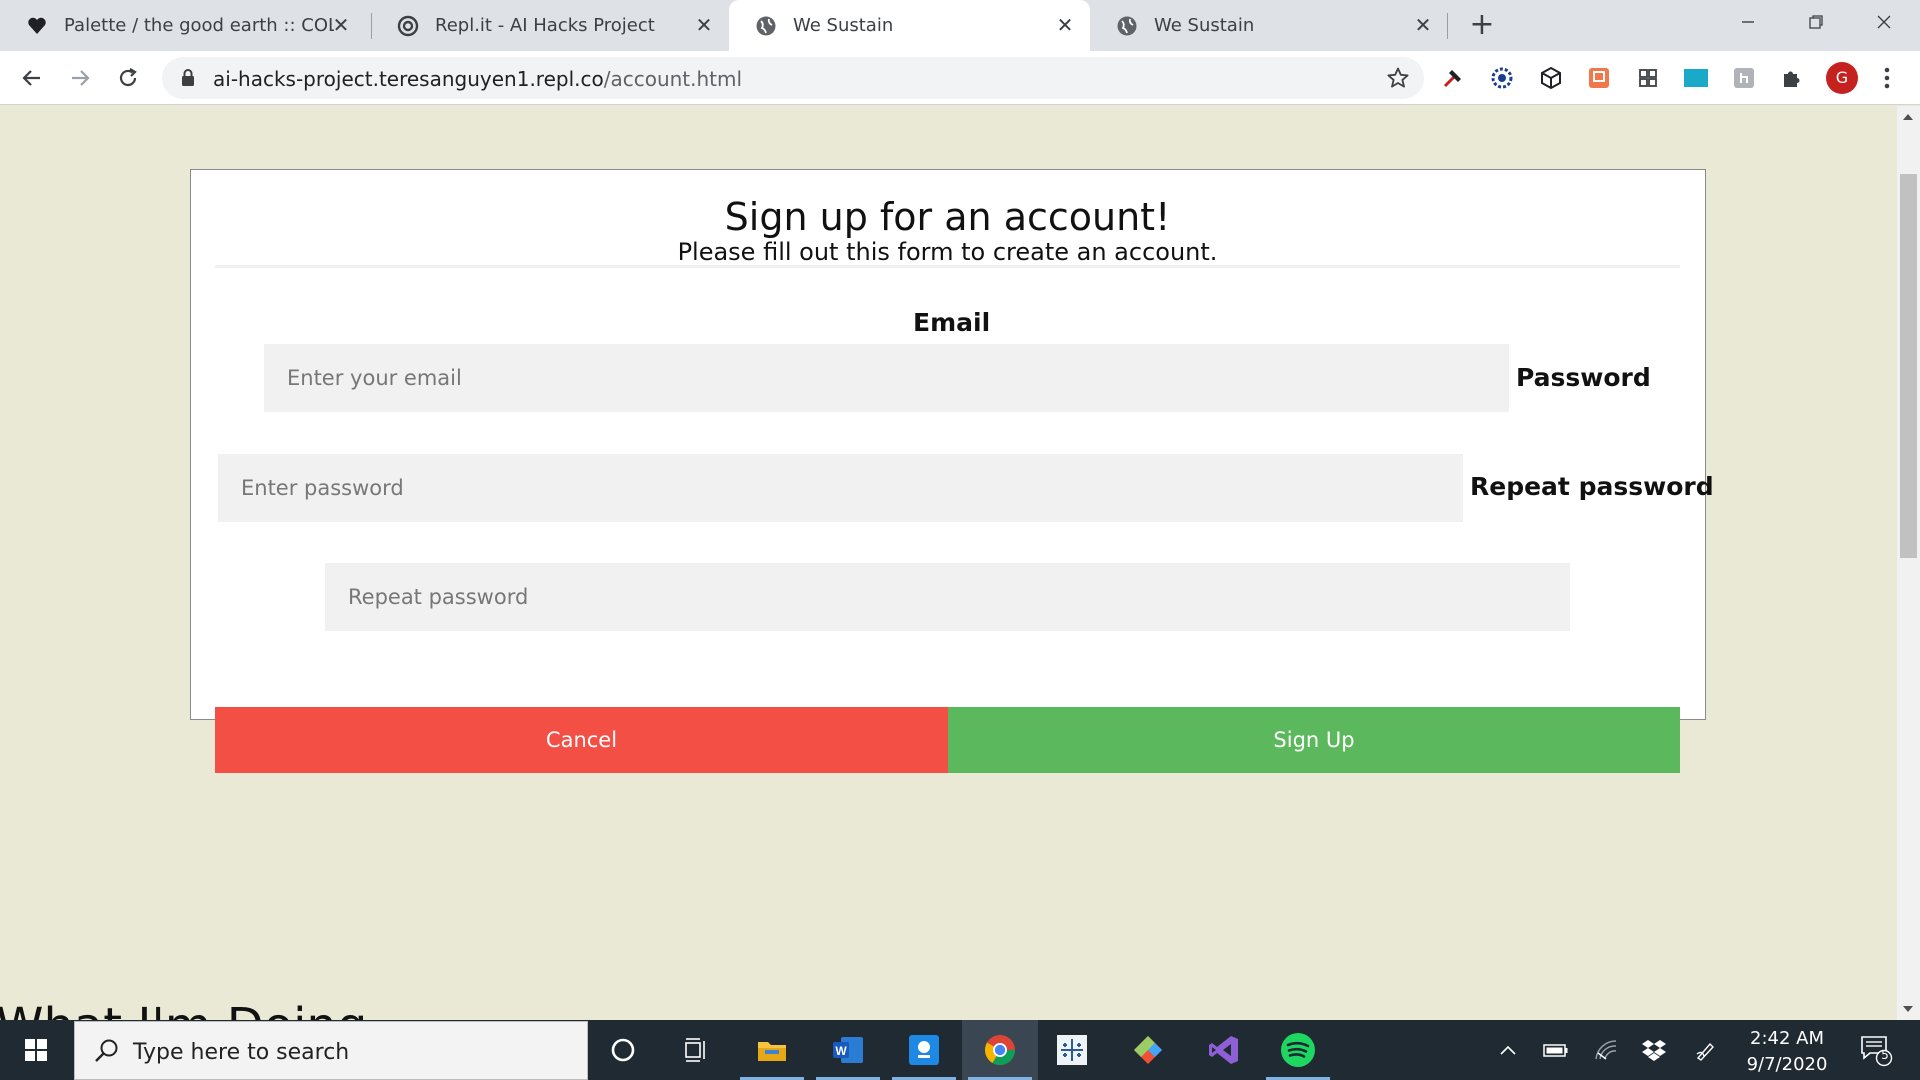 The image size is (1920, 1080). I want to click on extension-gray-icon, so click(1744, 78).